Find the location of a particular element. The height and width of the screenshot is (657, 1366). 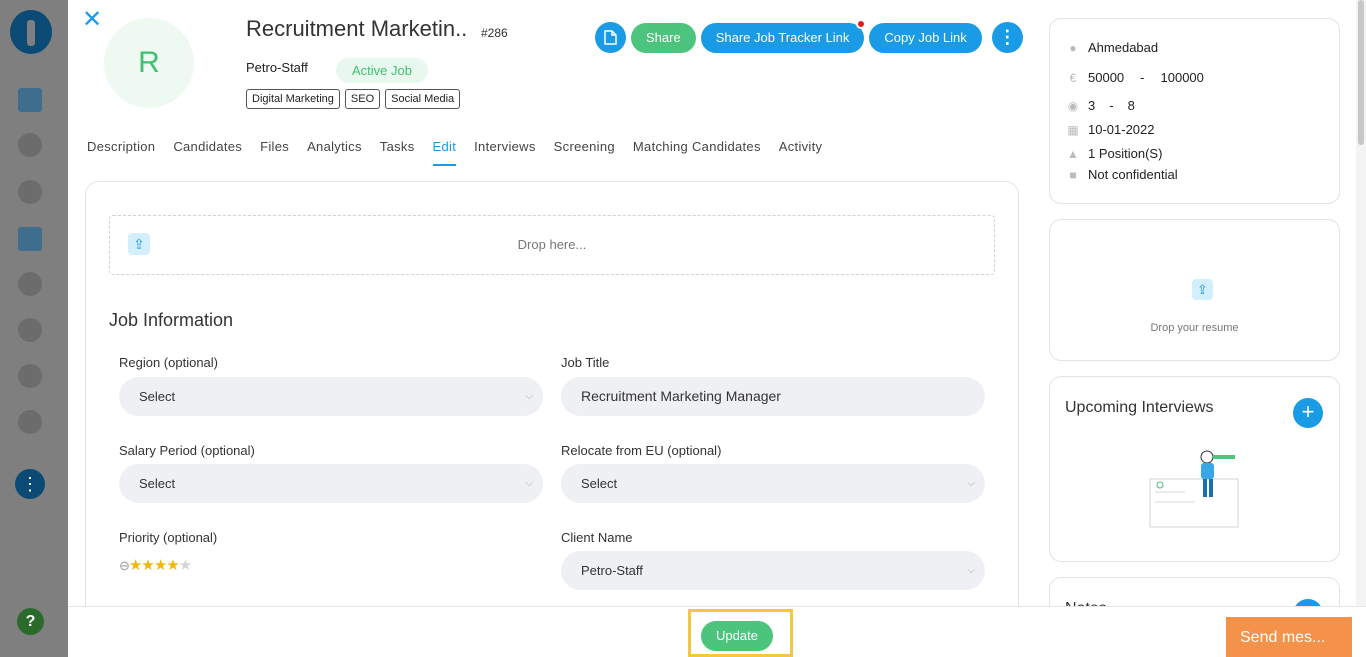

vertical-dots-icon: ⋮ is located at coordinates (1007, 37).